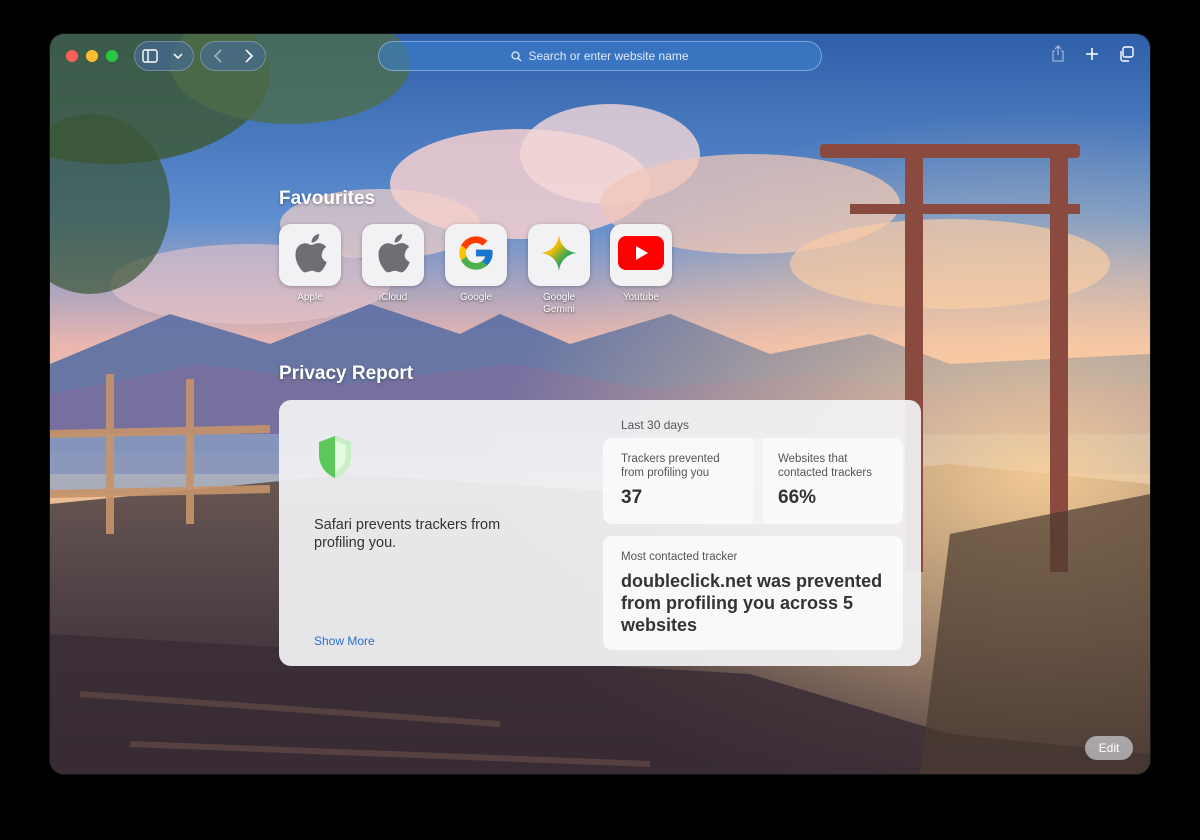 The height and width of the screenshot is (840, 1200). I want to click on shield-icon, so click(335, 459).